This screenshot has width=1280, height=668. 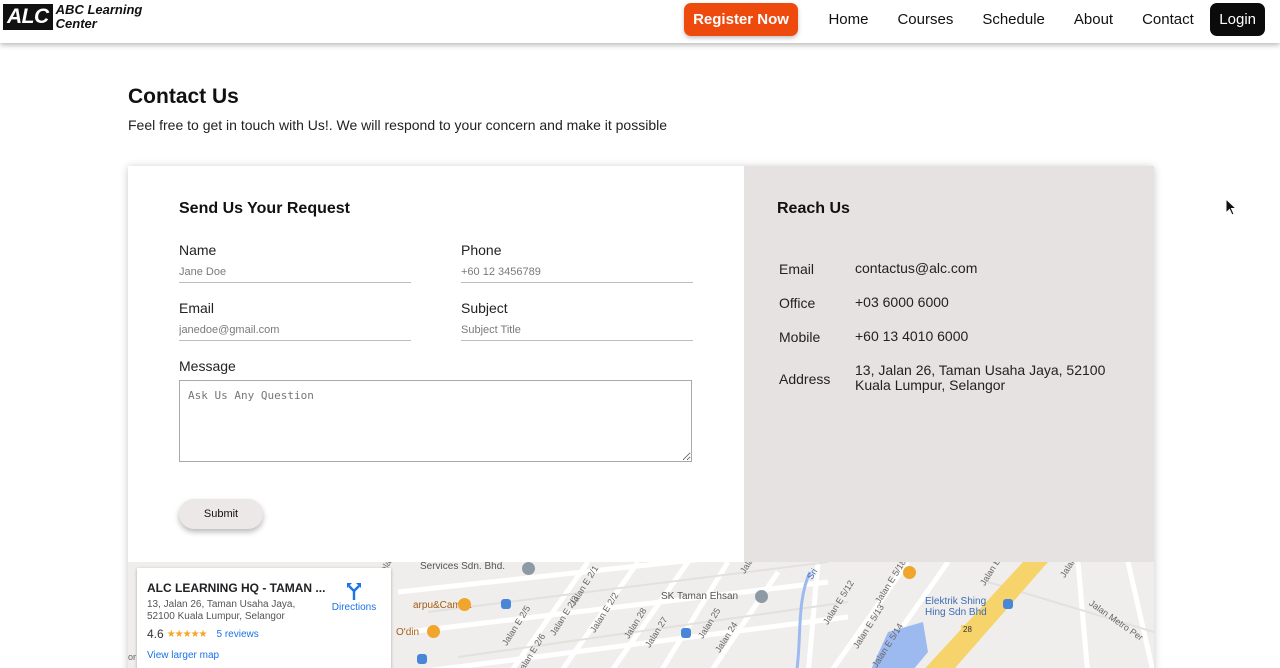 I want to click on reach-email-value: contactus@alc.com, so click(x=916, y=268).